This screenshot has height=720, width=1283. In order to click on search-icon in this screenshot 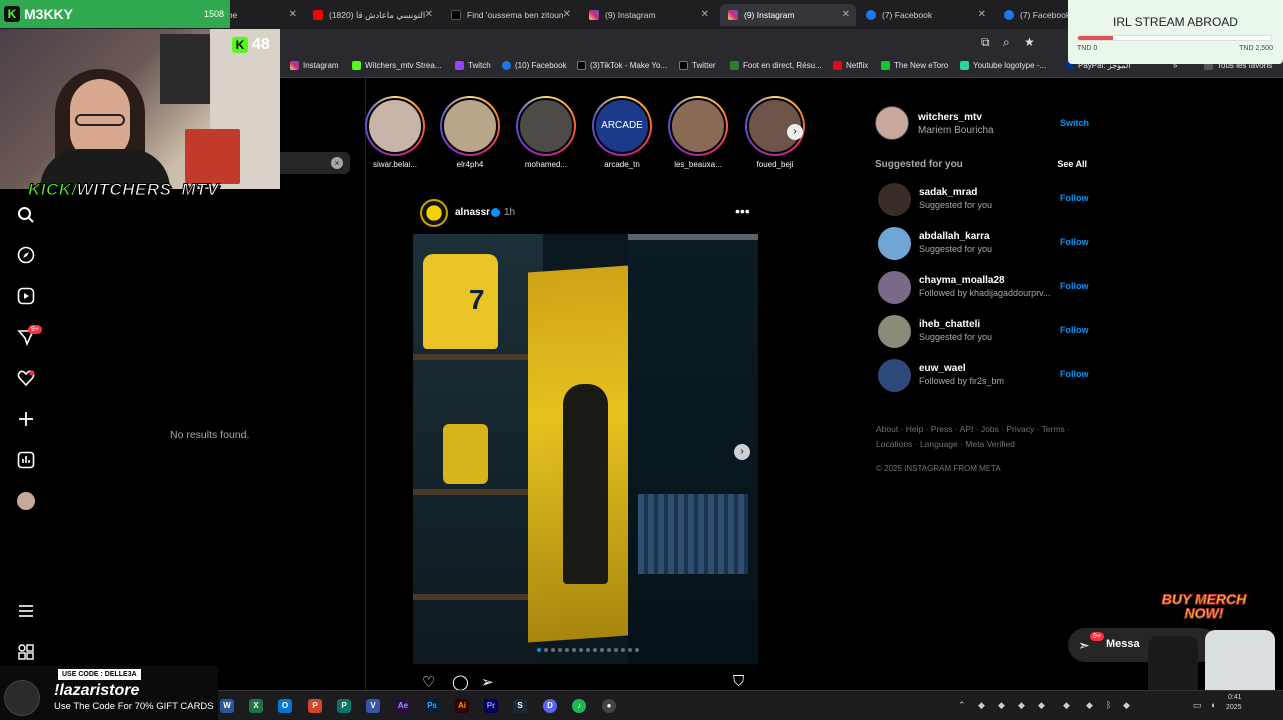, I will do `click(26, 215)`.